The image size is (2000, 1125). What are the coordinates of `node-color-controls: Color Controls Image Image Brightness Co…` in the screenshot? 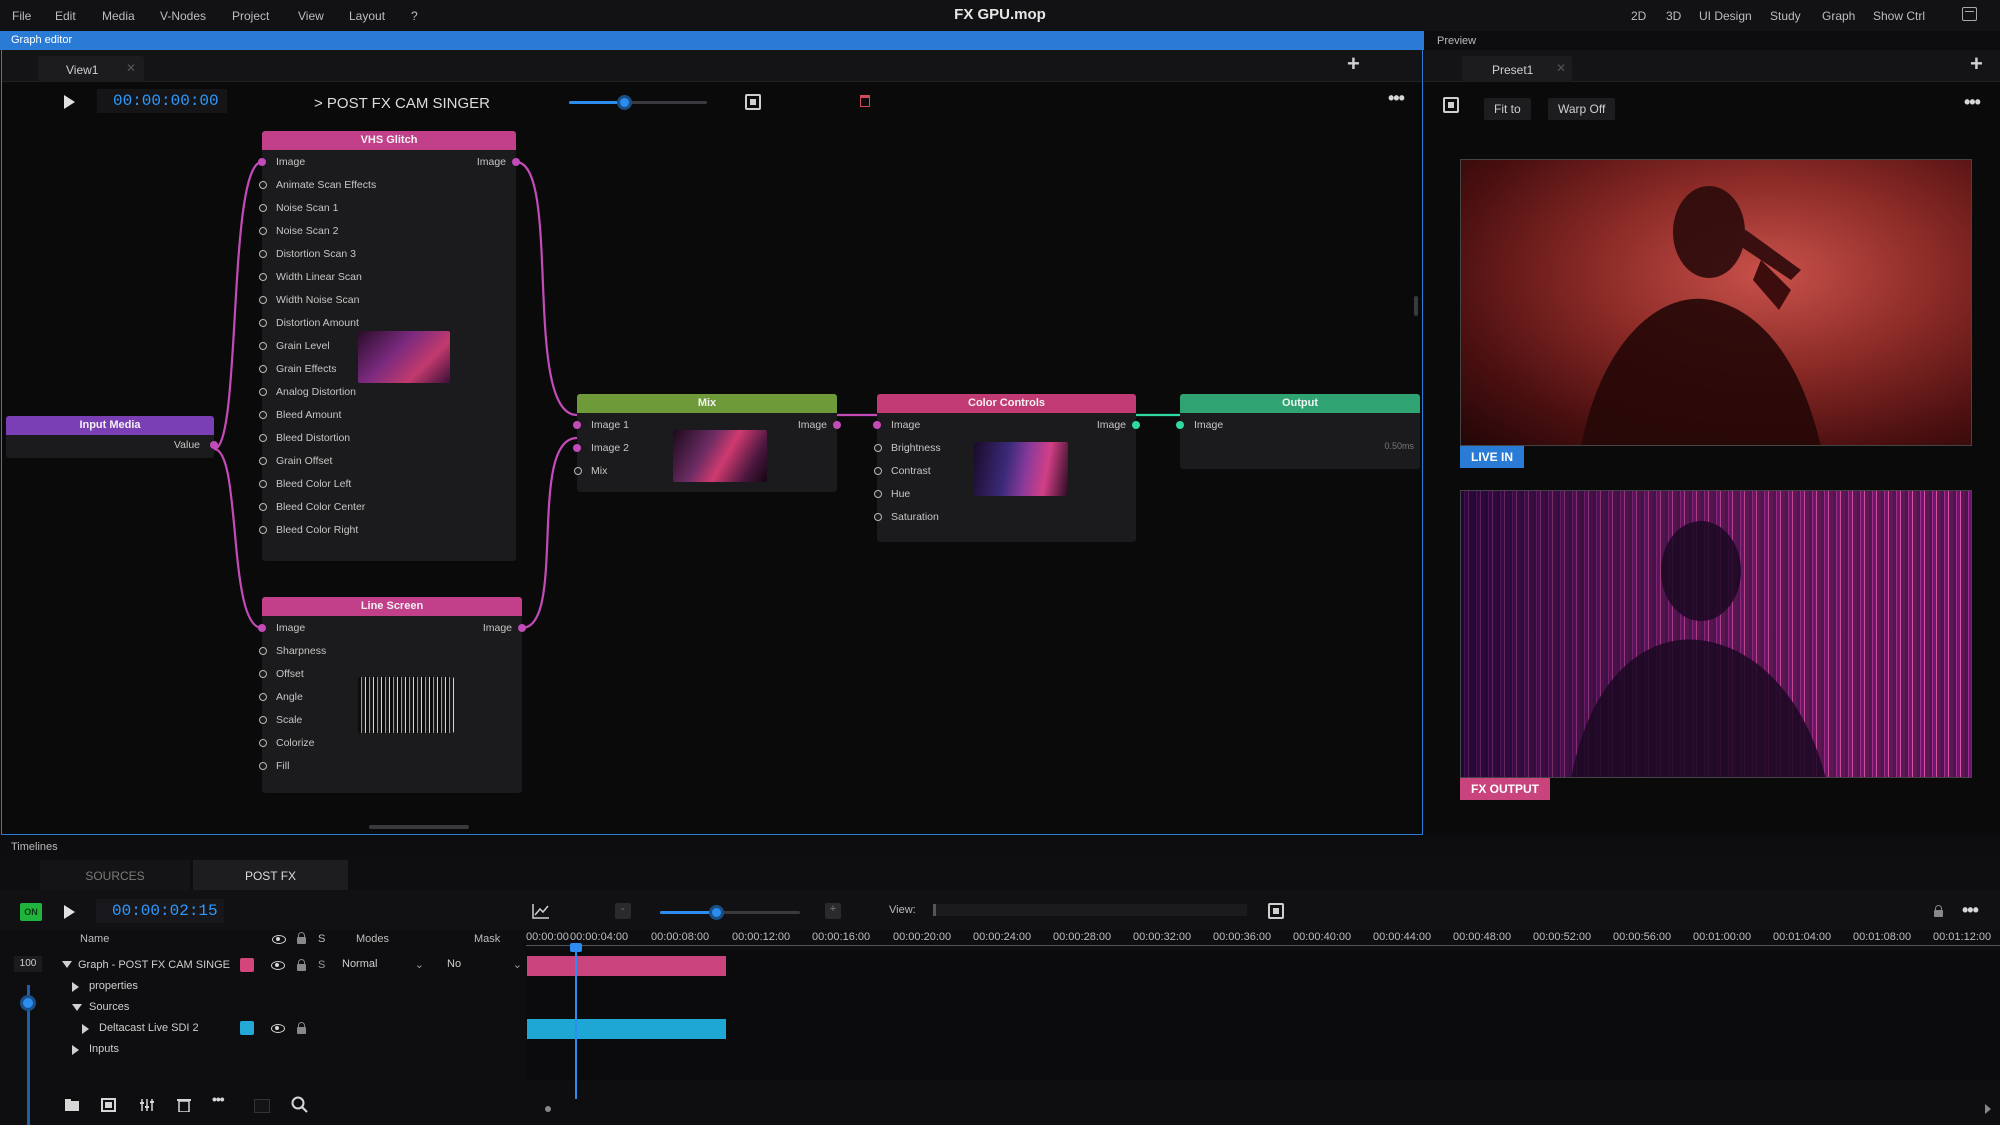 It's located at (1006, 468).